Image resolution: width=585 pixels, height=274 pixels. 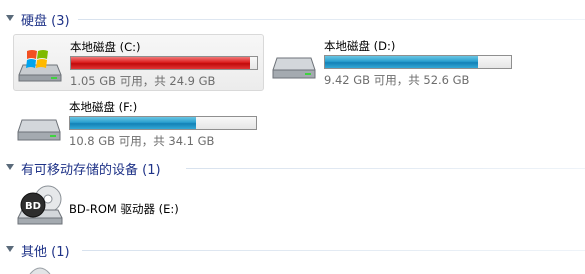 What do you see at coordinates (45, 252) in the screenshot?
I see `group-title-other: 其他 (1)` at bounding box center [45, 252].